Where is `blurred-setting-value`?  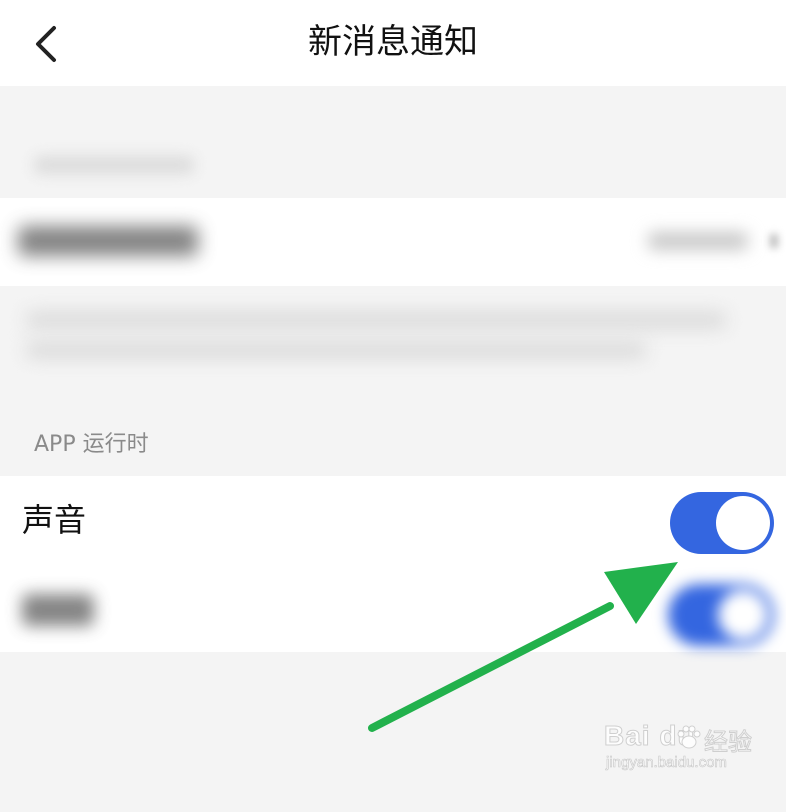 blurred-setting-value is located at coordinates (698, 241).